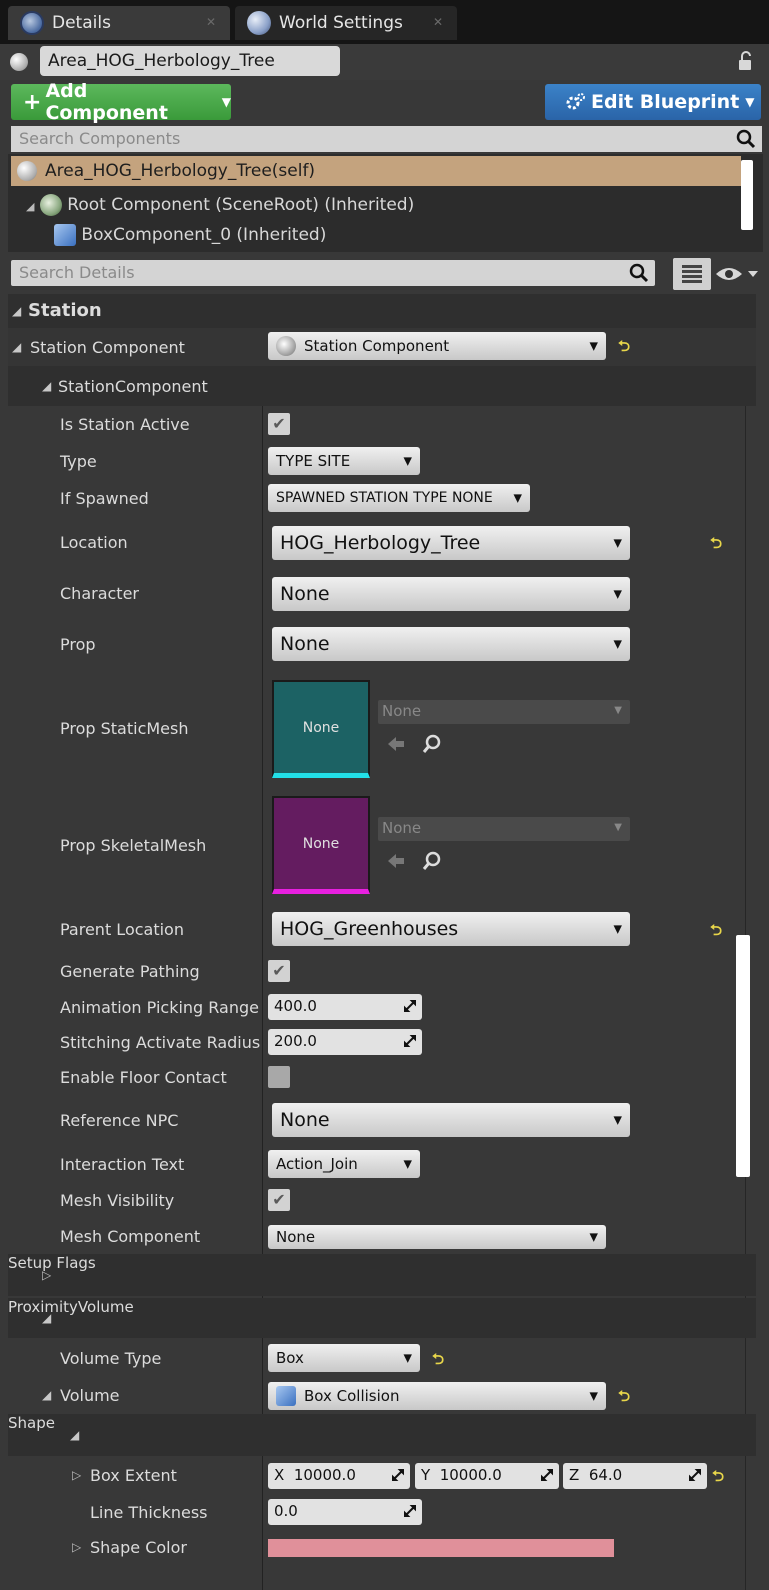 The width and height of the screenshot is (769, 1590). Describe the element at coordinates (386, 139) in the screenshot. I see `search-components-input: Search Components` at that location.